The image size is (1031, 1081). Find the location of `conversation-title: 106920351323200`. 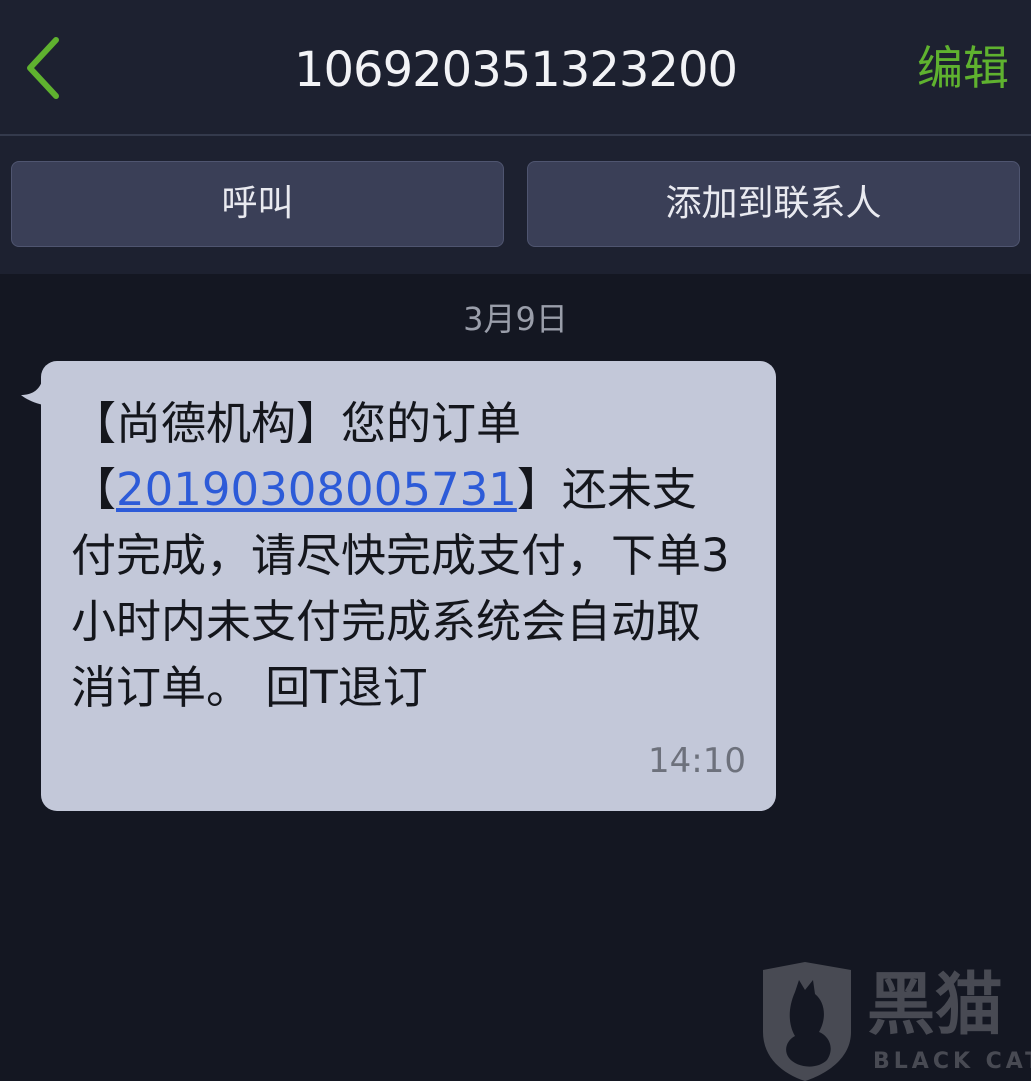

conversation-title: 106920351323200 is located at coordinates (515, 70).